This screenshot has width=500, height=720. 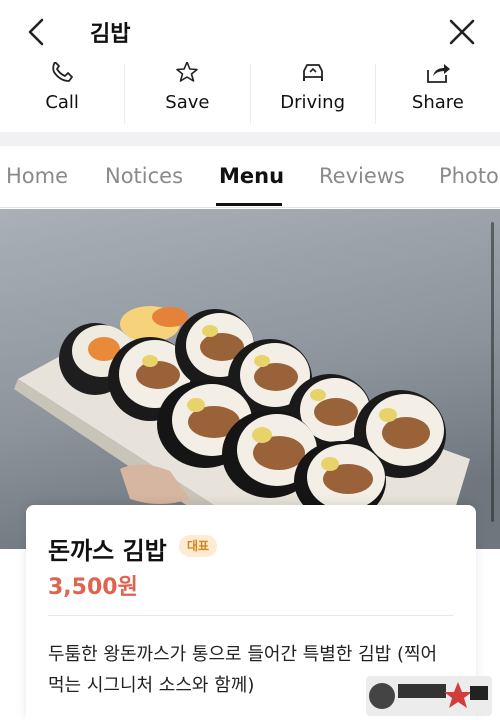 I want to click on tab-bar: Home Notices Menu Reviews Photos, so click(x=250, y=177).